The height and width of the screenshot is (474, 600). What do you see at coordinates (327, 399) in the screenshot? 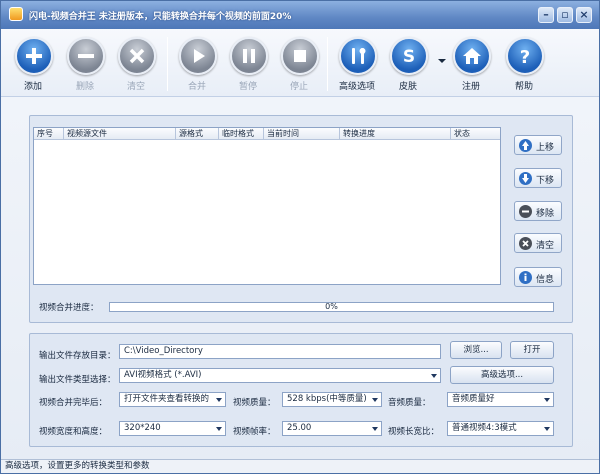
I see `video-quality-value: 528 kbps(中等质量)` at bounding box center [327, 399].